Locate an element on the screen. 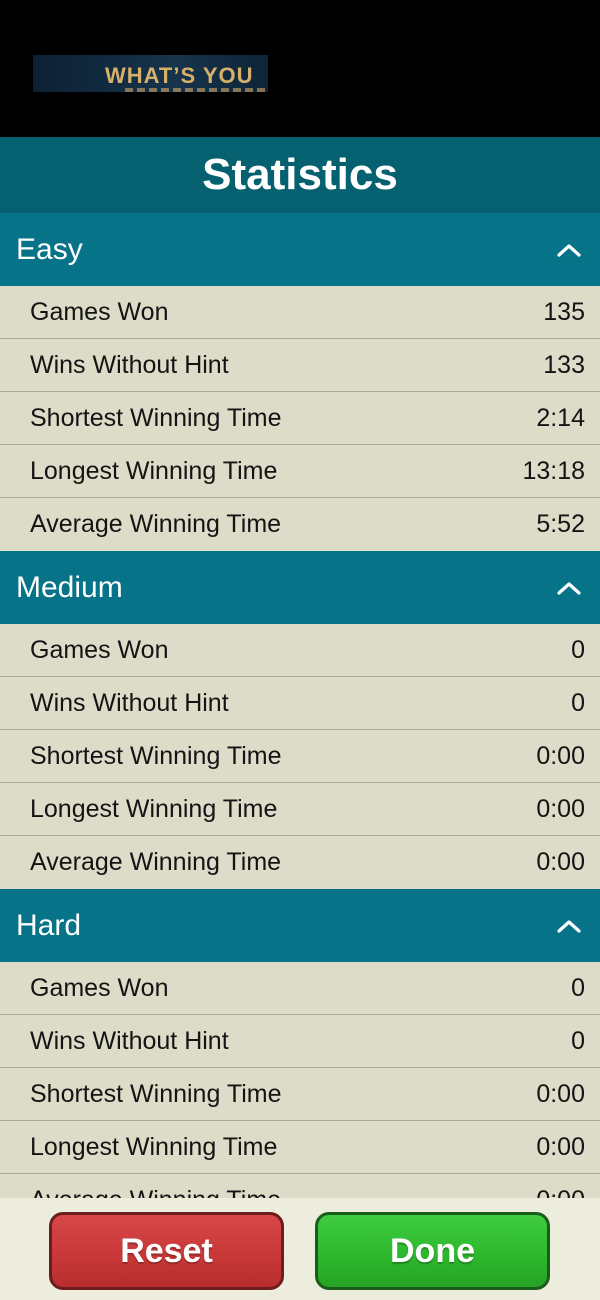 This screenshot has width=600, height=1300. section-title: Easy is located at coordinates (49, 249).